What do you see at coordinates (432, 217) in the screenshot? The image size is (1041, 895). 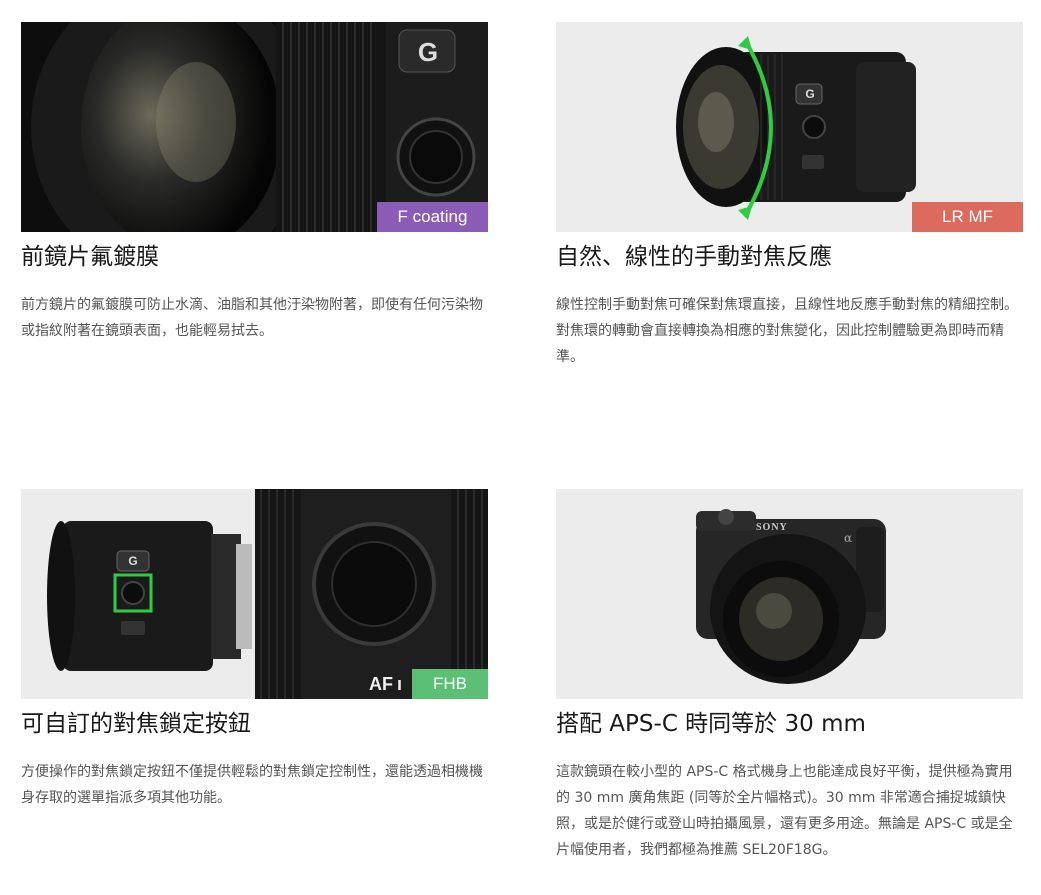 I see `f-coating-tag: F coating` at bounding box center [432, 217].